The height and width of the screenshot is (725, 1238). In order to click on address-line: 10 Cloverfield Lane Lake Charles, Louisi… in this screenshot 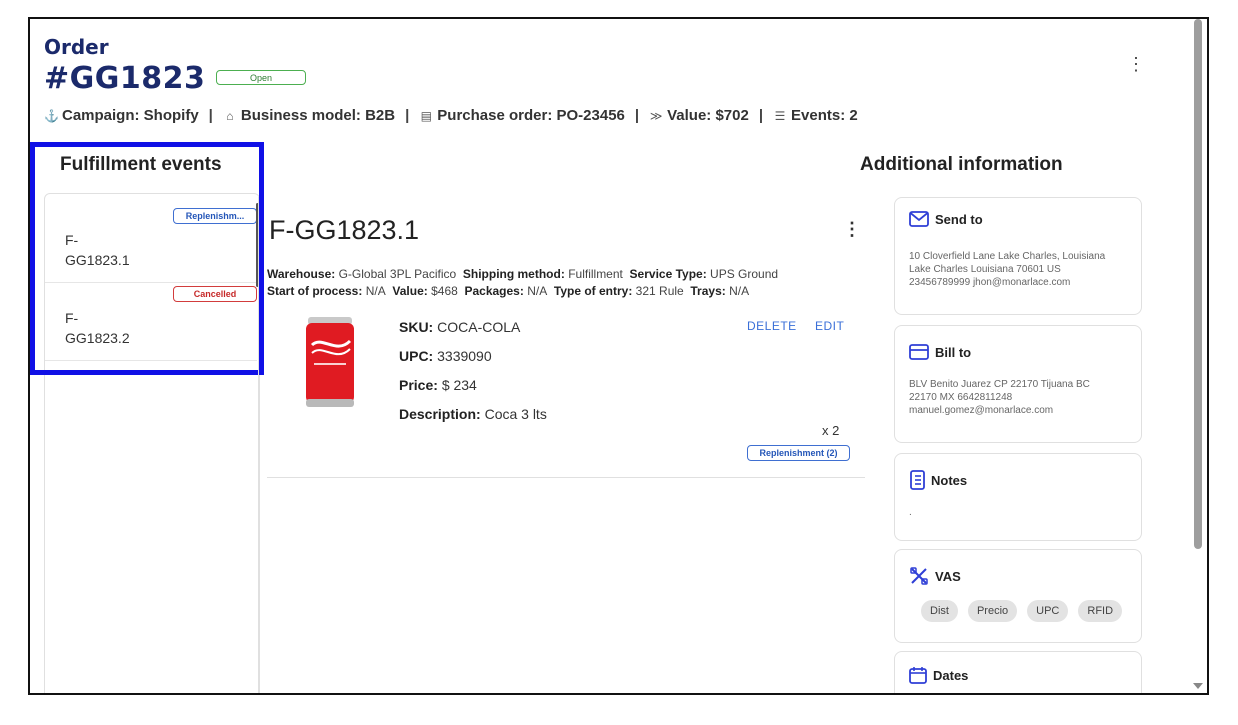, I will do `click(1007, 256)`.